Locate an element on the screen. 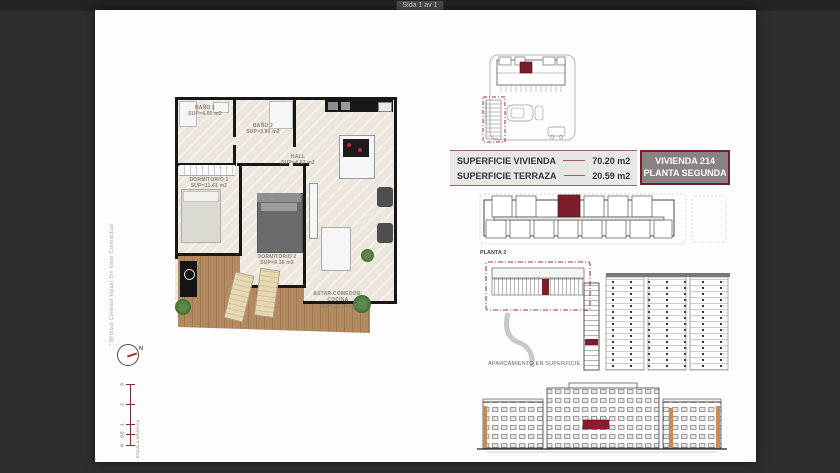 Image resolution: width=840 pixels, height=473 pixels. room-area: SUP=11.41 m2 is located at coordinates (209, 186).